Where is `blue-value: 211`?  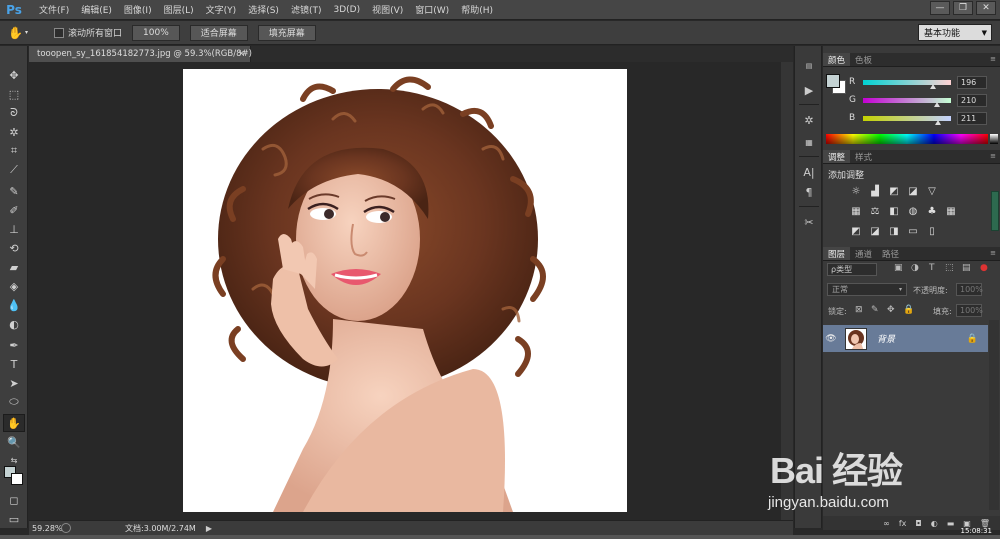 blue-value: 211 is located at coordinates (972, 118).